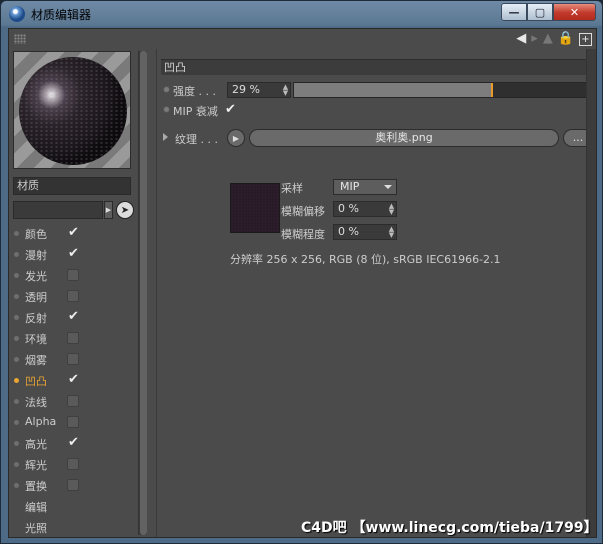 Image resolution: width=603 pixels, height=544 pixels. What do you see at coordinates (230, 109) in the screenshot?
I see `mip-falloff-checkbox: ✔` at bounding box center [230, 109].